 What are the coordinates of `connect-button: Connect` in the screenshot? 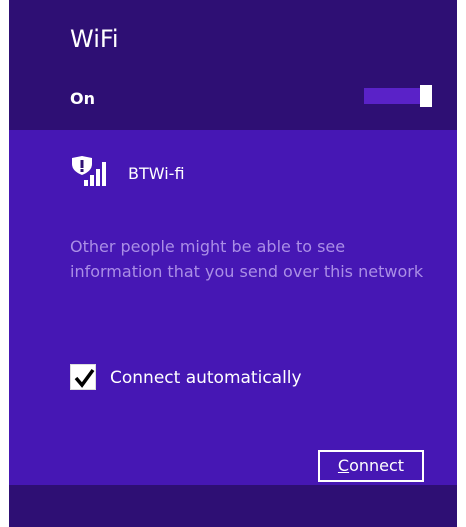 It's located at (371, 466).